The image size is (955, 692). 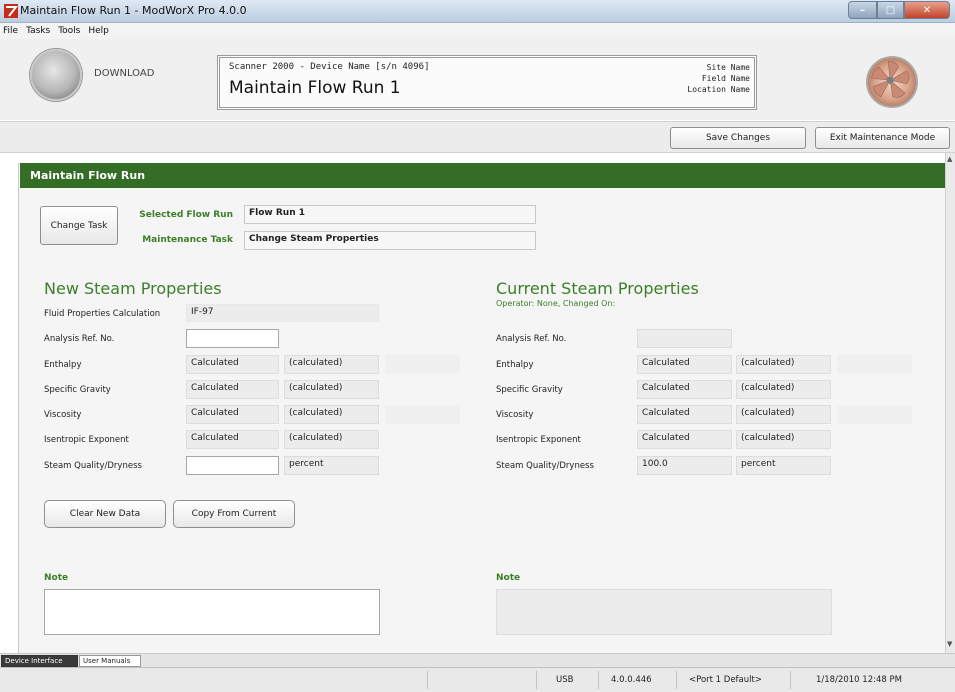 I want to click on close-icon: ✕, so click(x=927, y=10).